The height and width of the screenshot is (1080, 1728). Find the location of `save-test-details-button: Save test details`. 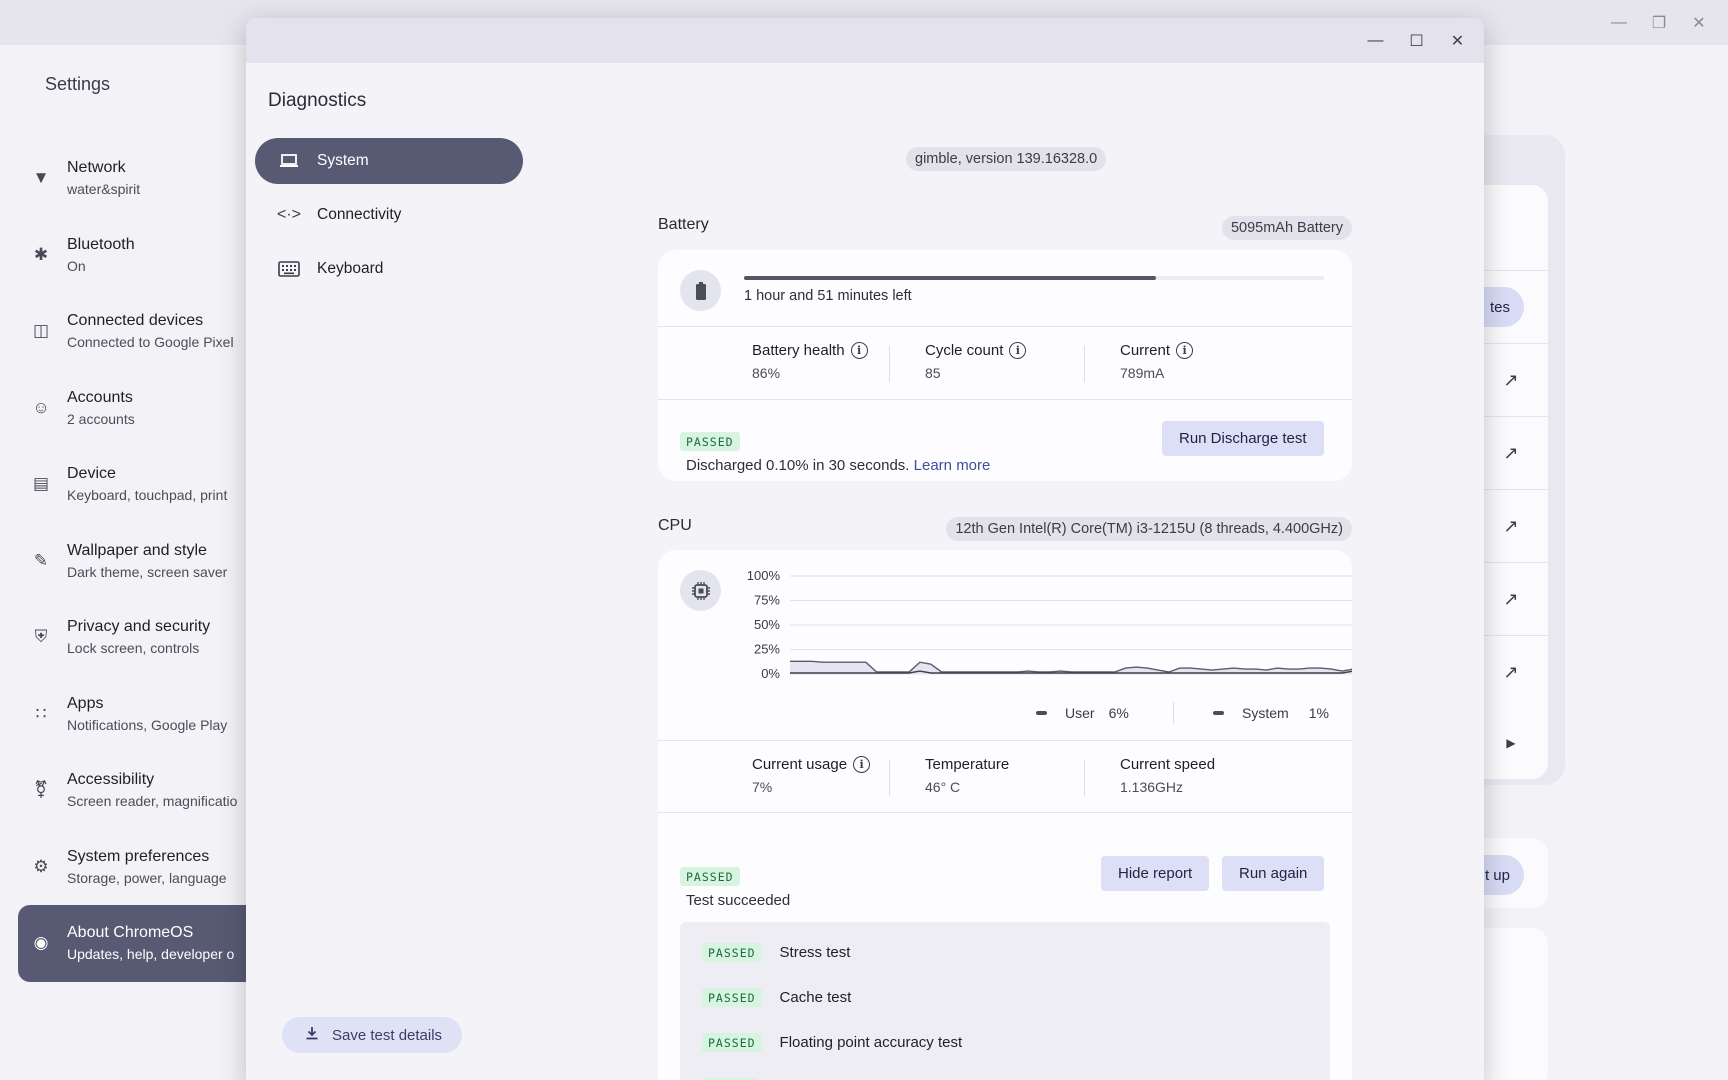

save-test-details-button: Save test details is located at coordinates (372, 1035).